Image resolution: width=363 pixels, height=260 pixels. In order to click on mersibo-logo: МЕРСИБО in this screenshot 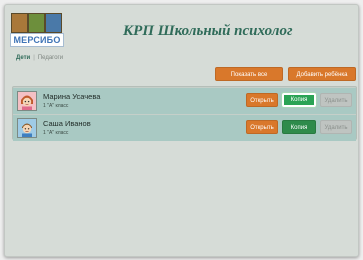, I will do `click(37, 30)`.